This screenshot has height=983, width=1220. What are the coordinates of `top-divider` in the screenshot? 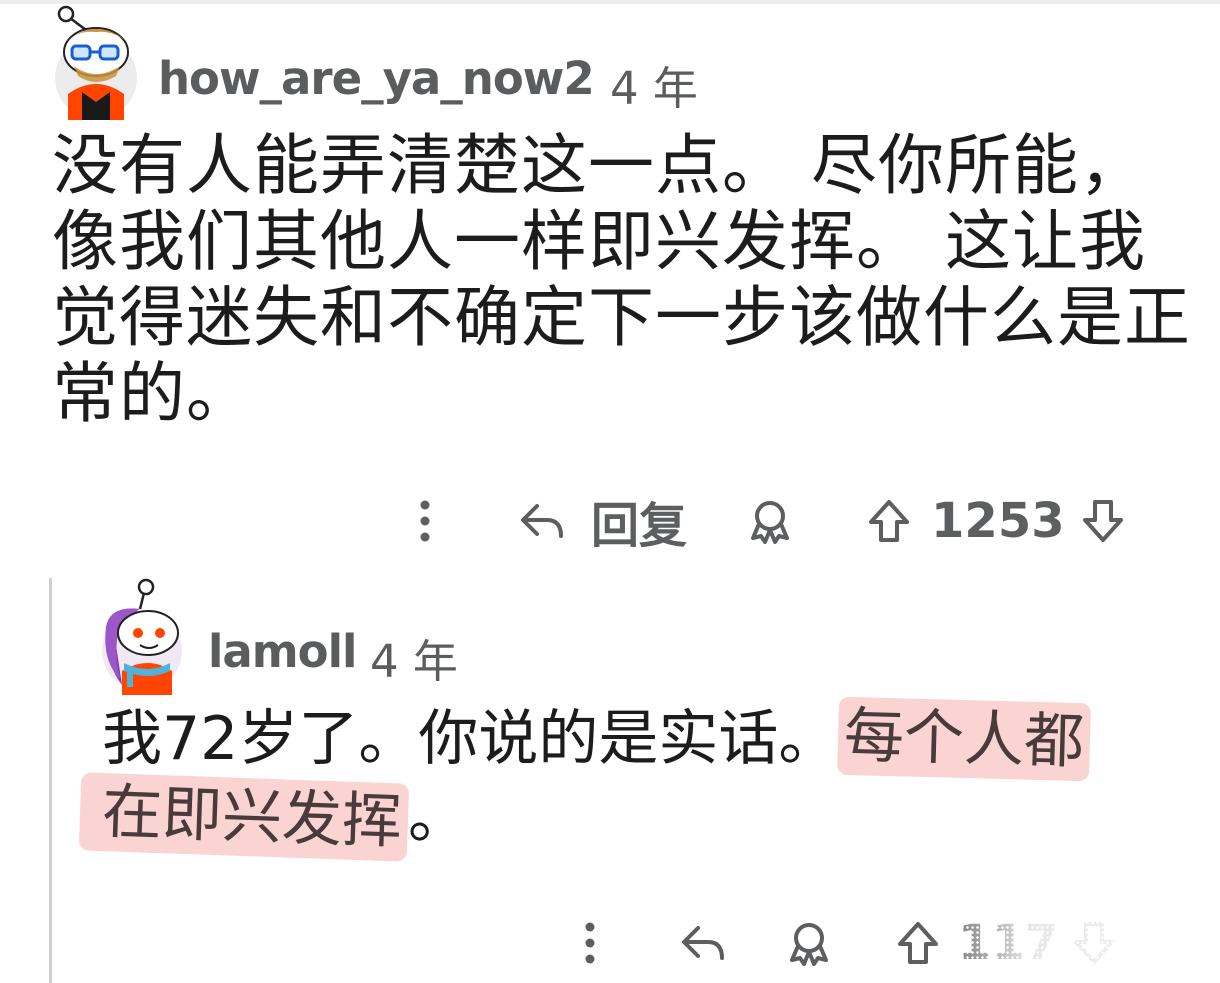 It's located at (610, 2).